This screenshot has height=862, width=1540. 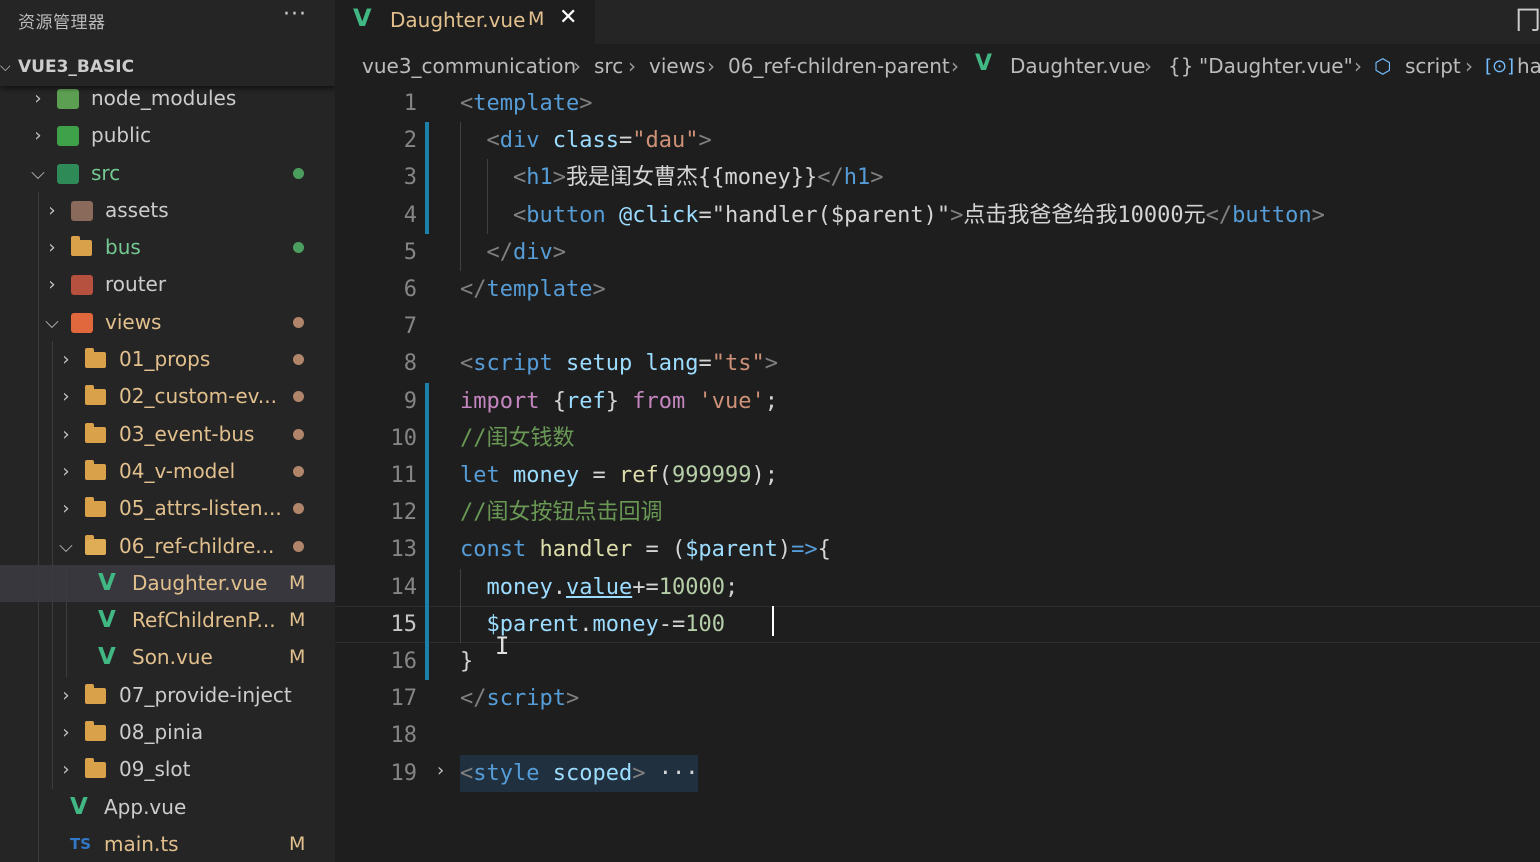 I want to click on line-number: 16, so click(x=404, y=661).